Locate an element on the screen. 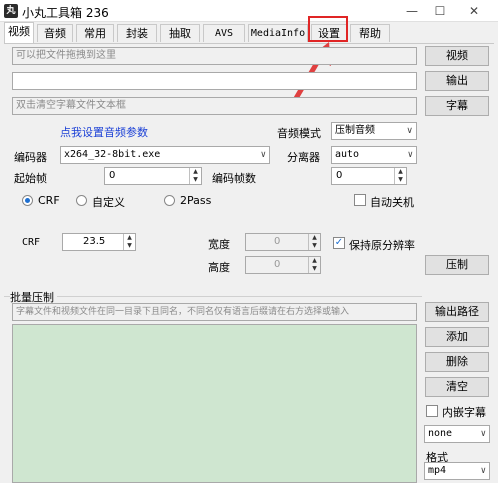  height-stepper: 0 ▲ ▼ is located at coordinates (283, 265).